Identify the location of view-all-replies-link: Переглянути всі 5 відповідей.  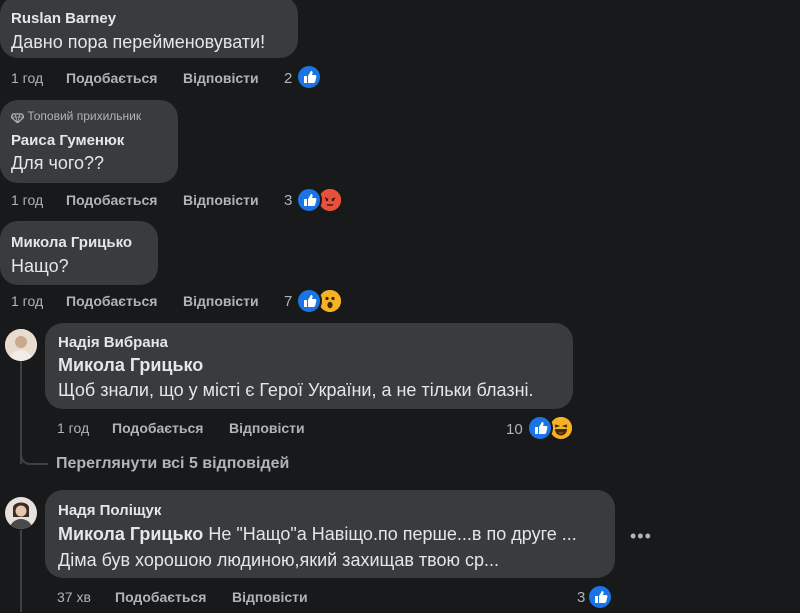
(172, 464).